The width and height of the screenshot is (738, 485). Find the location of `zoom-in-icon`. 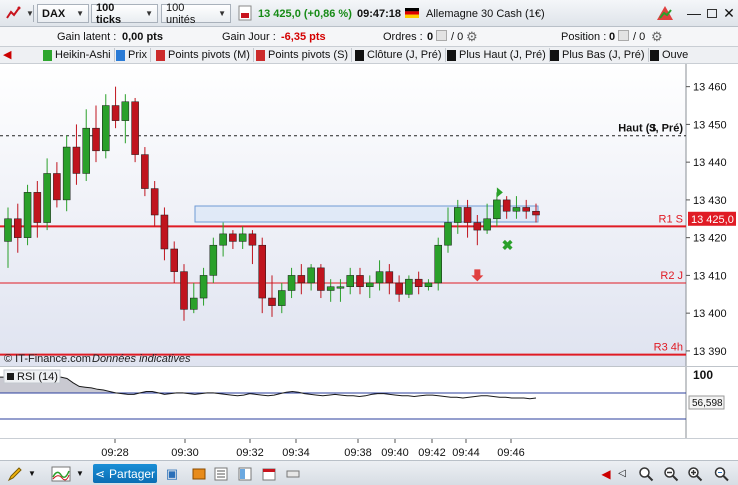

zoom-in-icon is located at coordinates (695, 473).